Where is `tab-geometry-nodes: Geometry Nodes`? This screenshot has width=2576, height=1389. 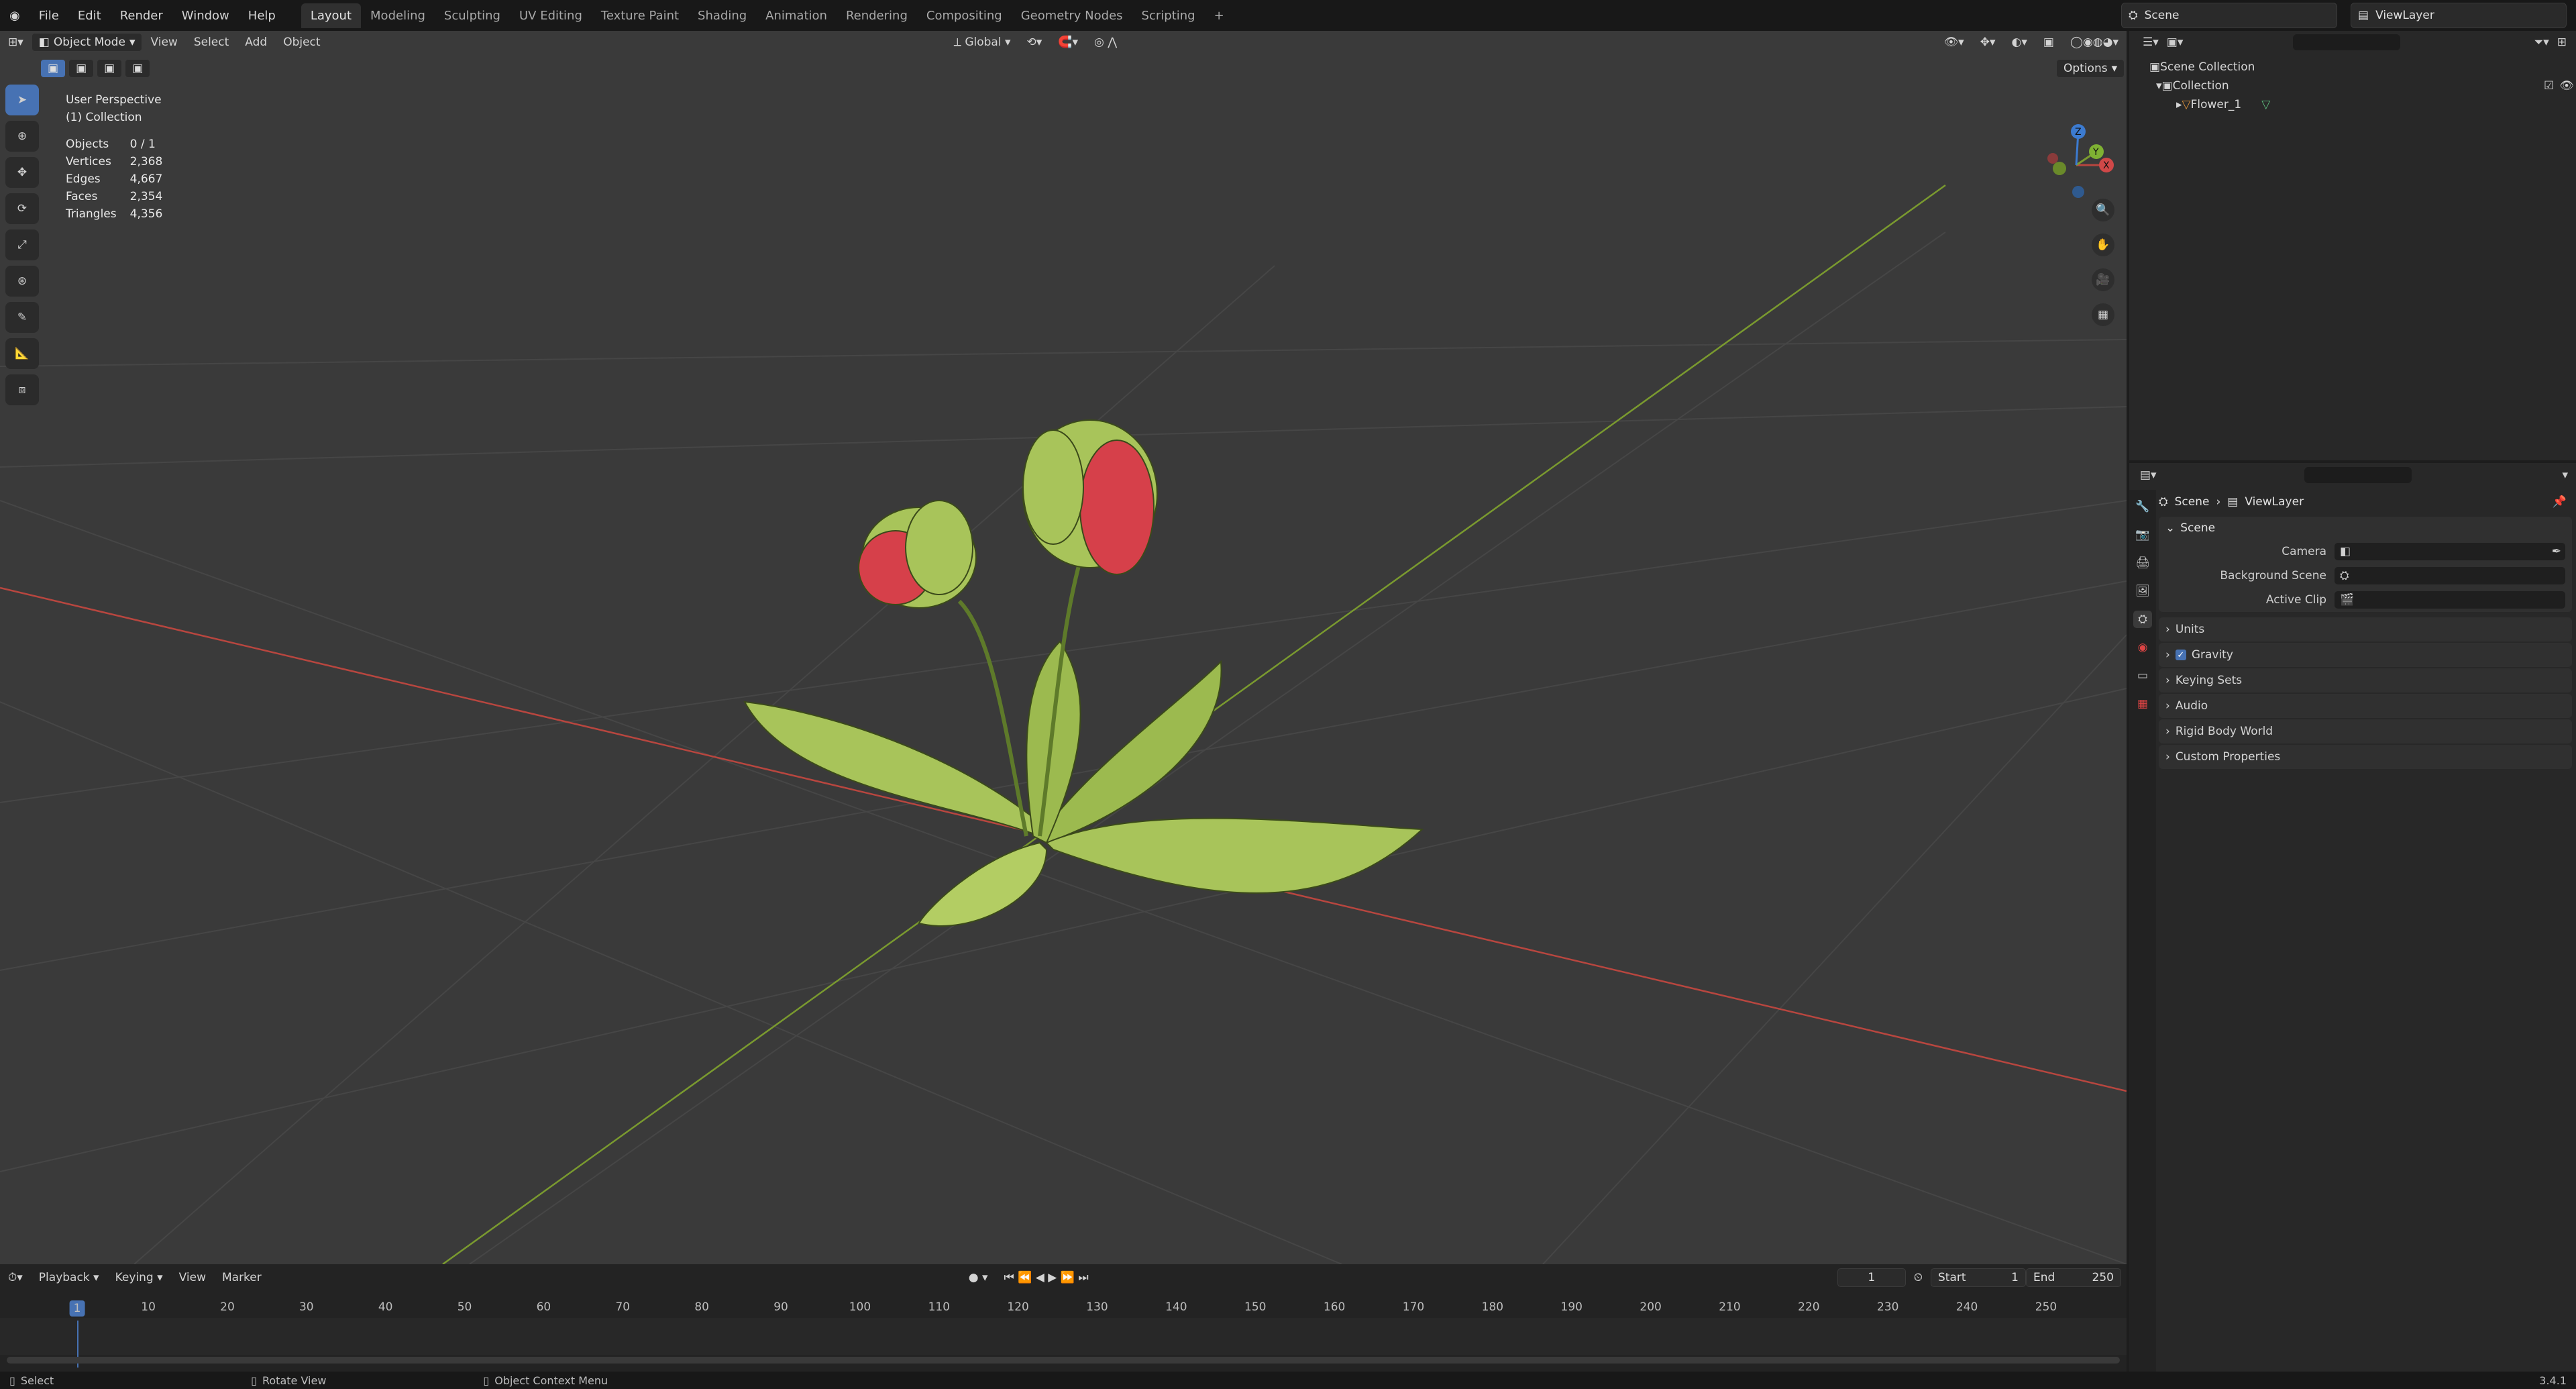
tab-geometry-nodes: Geometry Nodes is located at coordinates (1072, 16).